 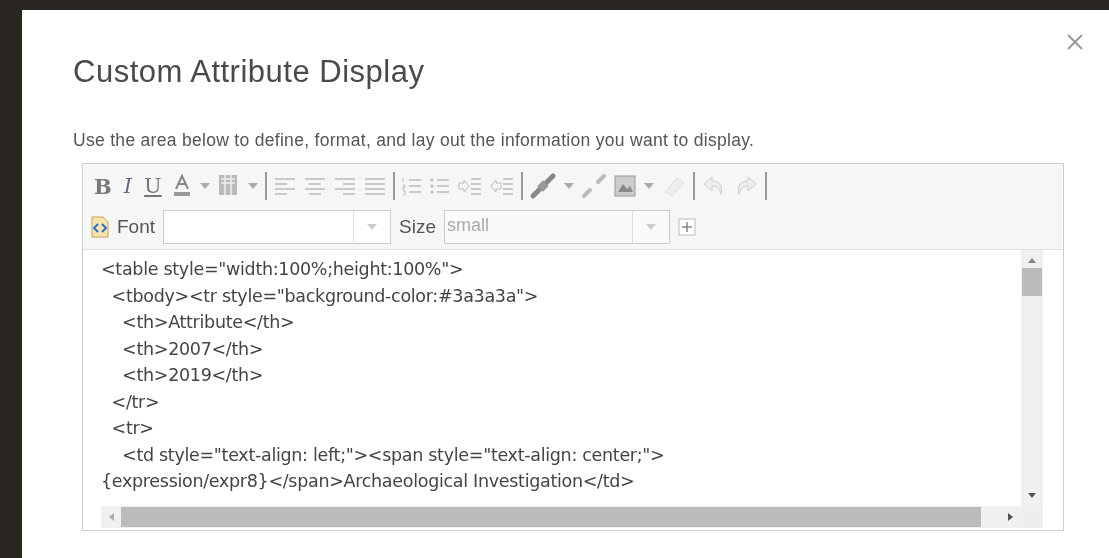 I want to click on font-label: Font, so click(x=136, y=227).